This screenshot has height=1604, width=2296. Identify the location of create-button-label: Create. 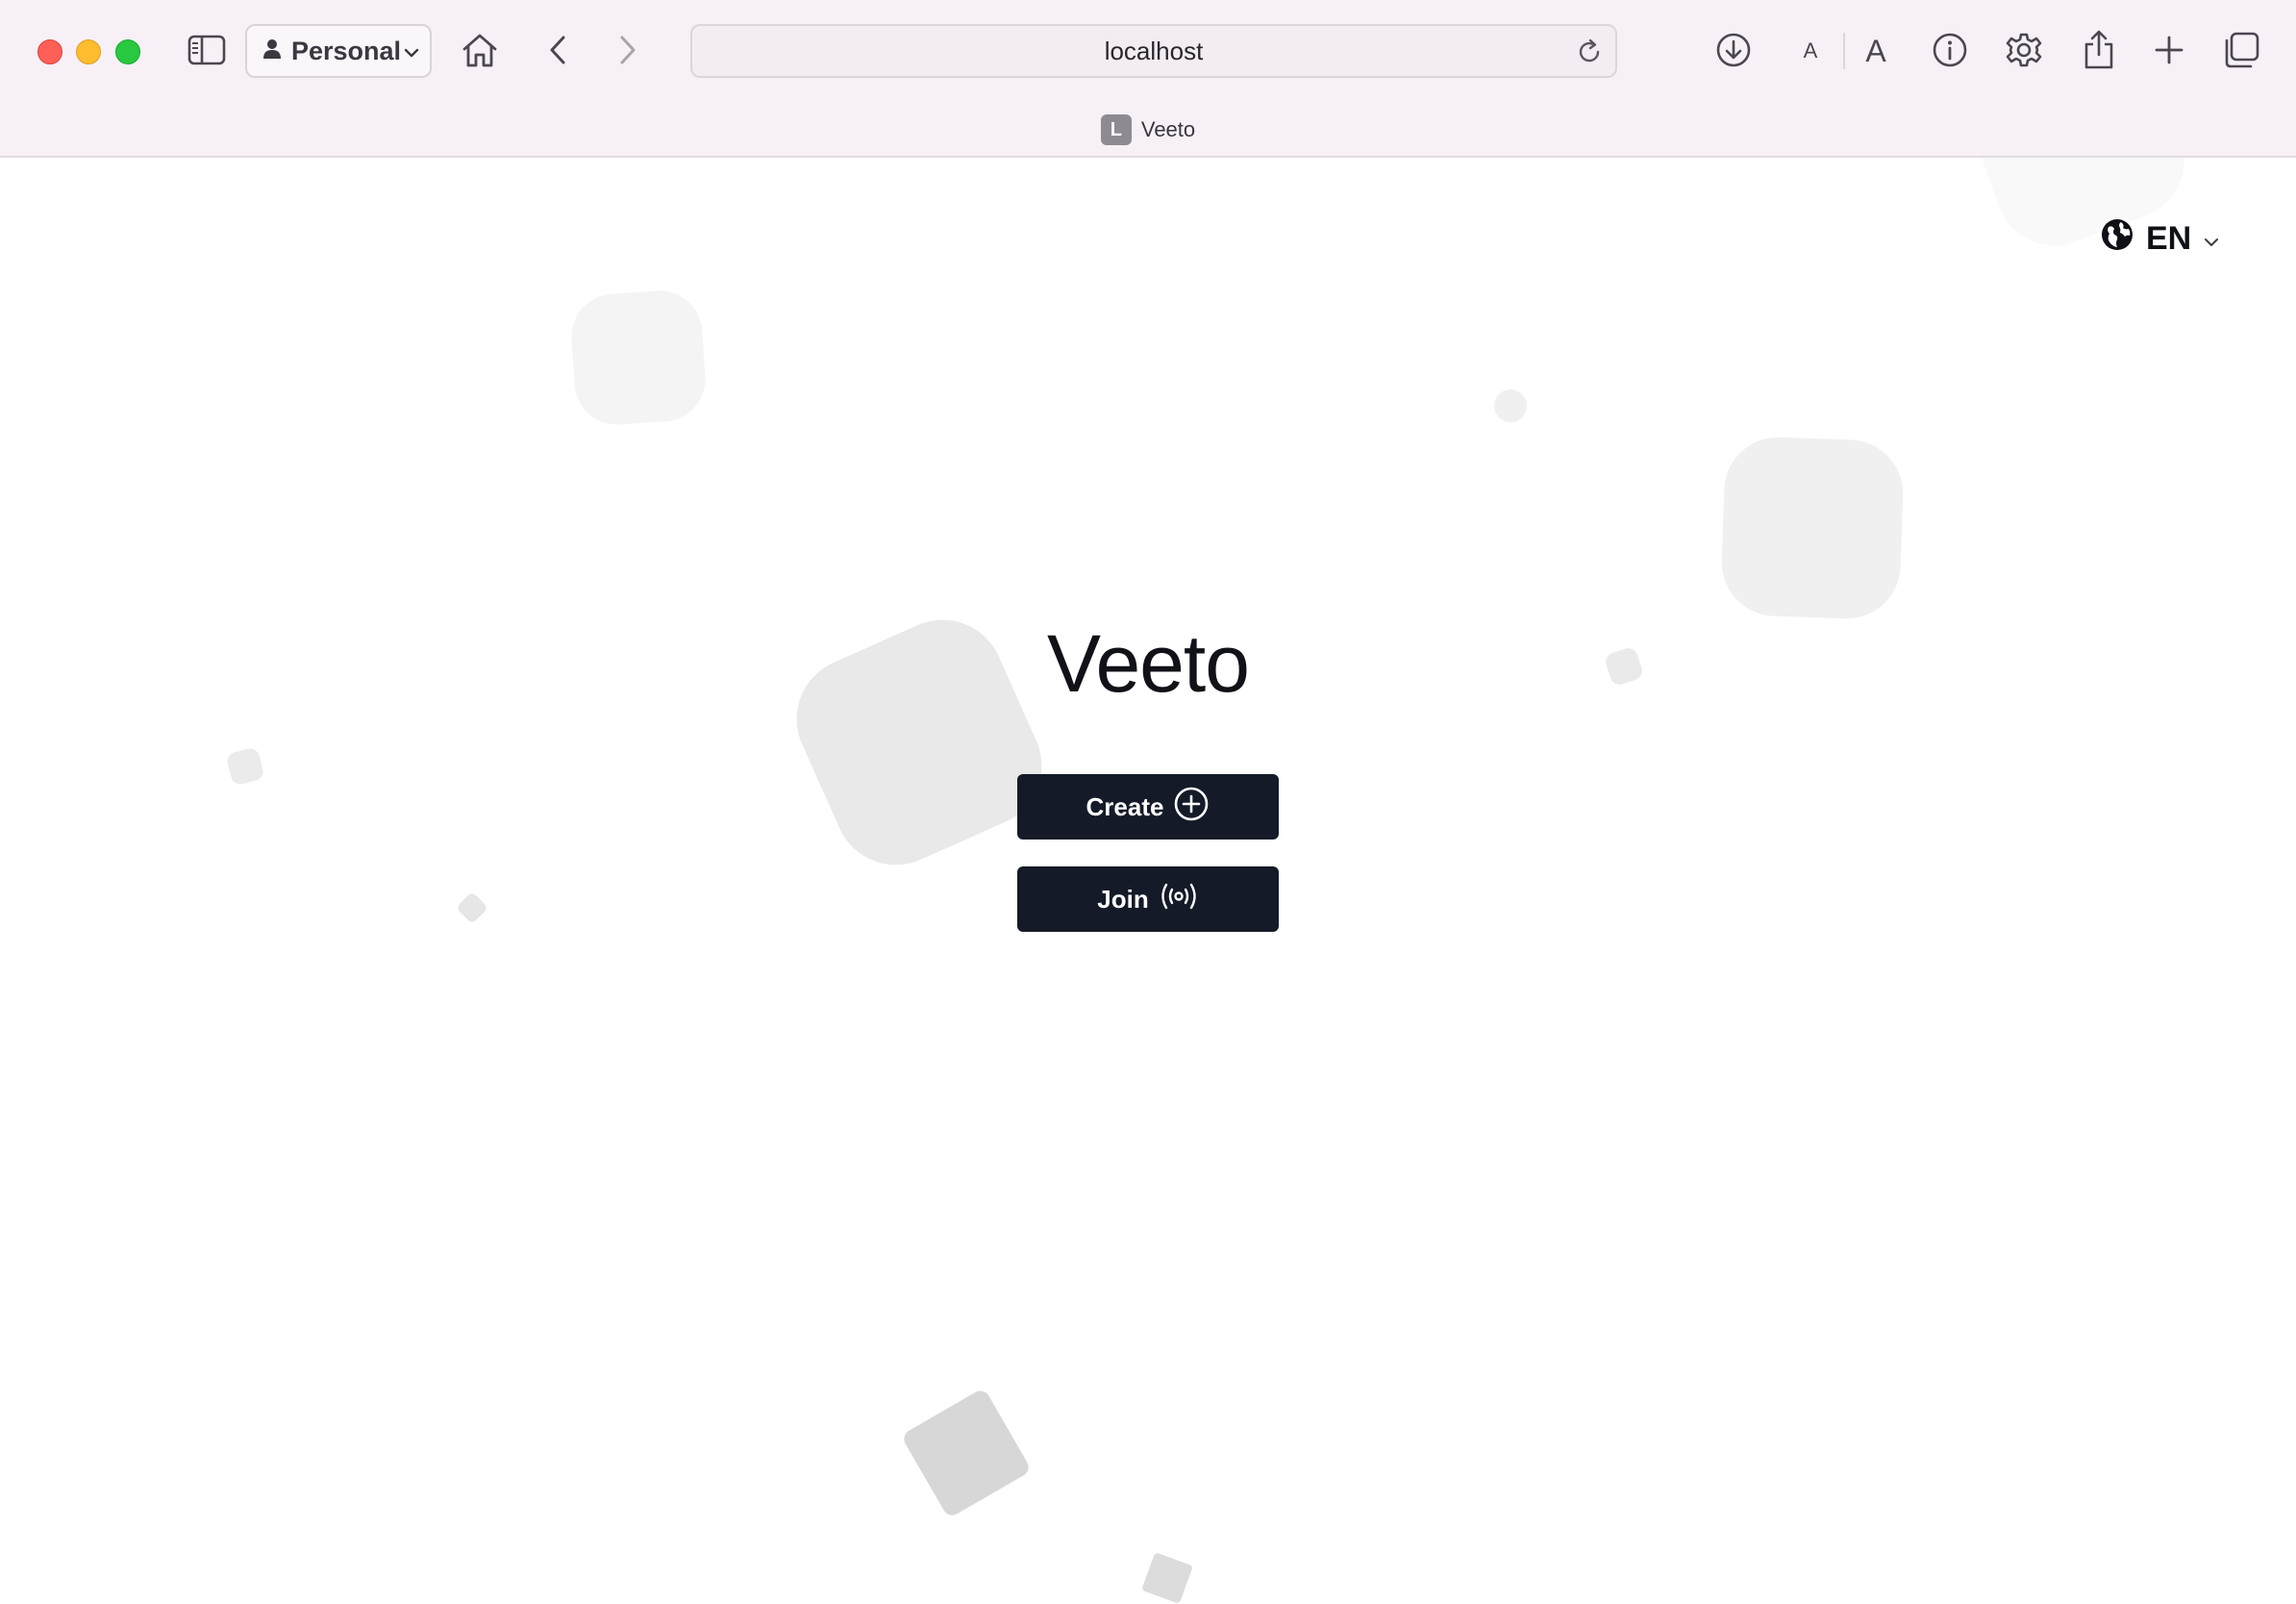
(1125, 806).